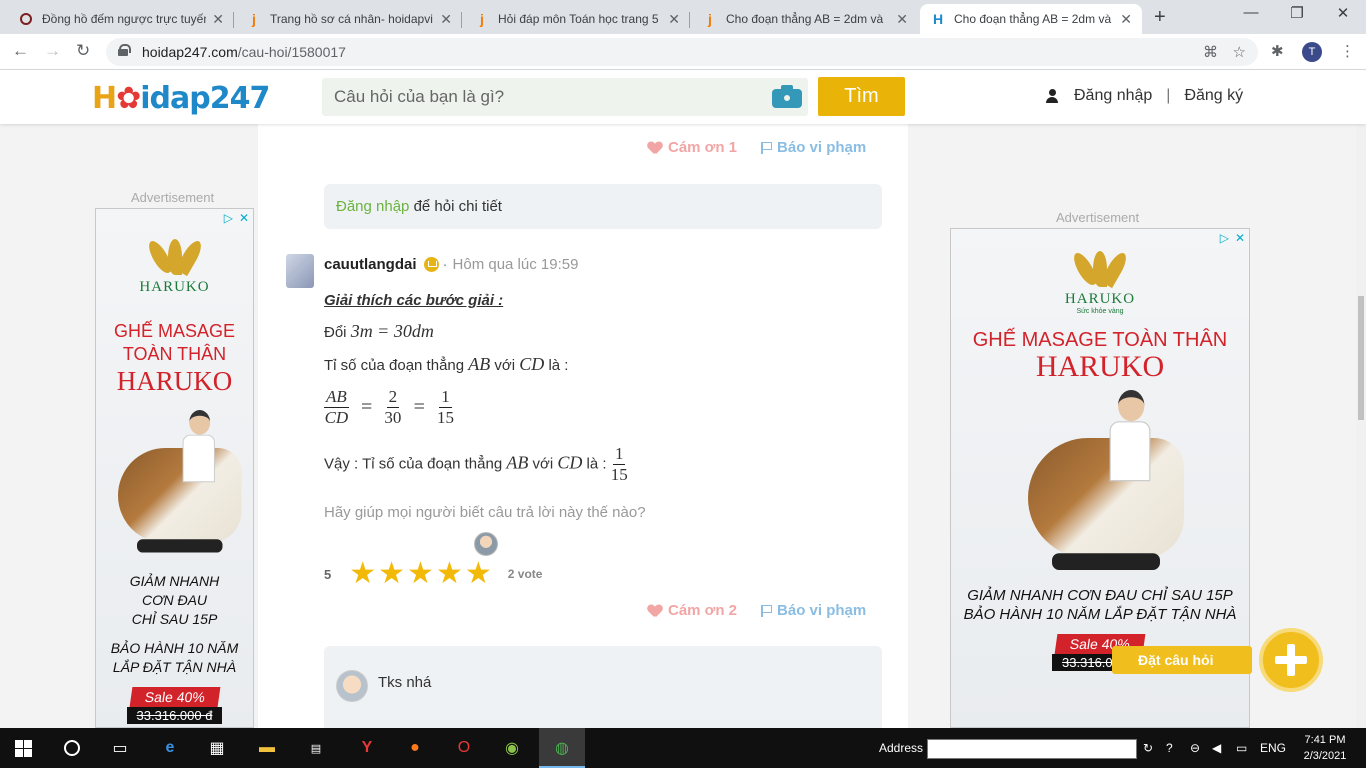 This screenshot has height=768, width=1366. What do you see at coordinates (1160, 17) in the screenshot?
I see `new-tab-icon: +` at bounding box center [1160, 17].